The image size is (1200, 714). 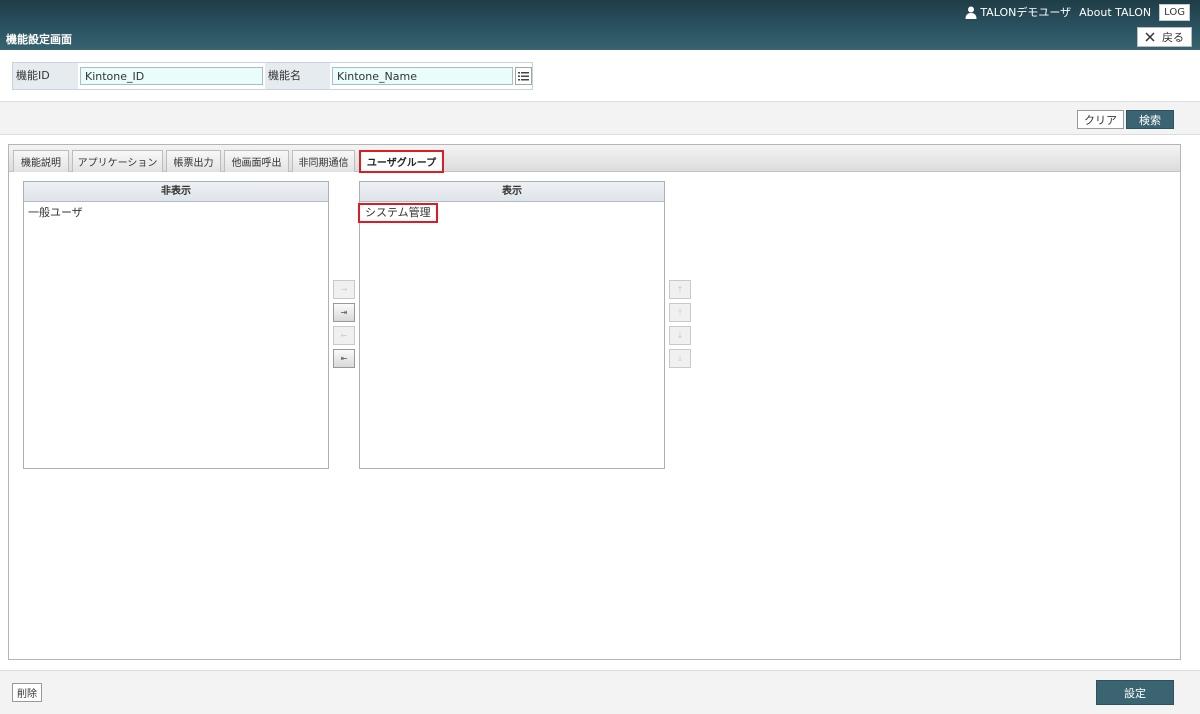 What do you see at coordinates (594, 159) in the screenshot?
I see `tab-strip: 機能説明 アプリケーション 帳票出力 他画面呼出 非同期通信 ユーザグループ` at bounding box center [594, 159].